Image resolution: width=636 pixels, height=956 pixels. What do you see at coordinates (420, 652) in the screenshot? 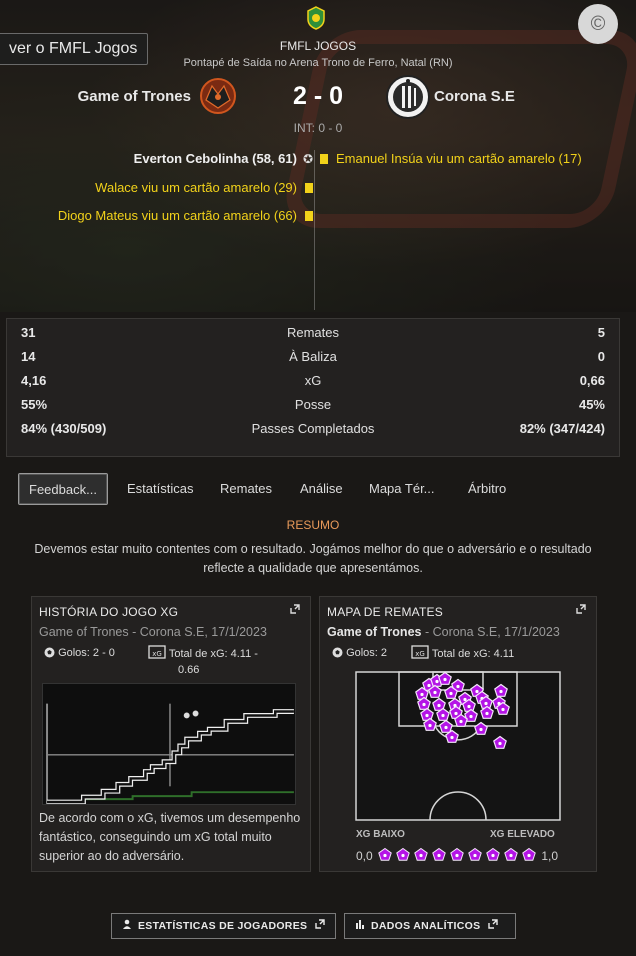
I see `xg-icon: xG` at bounding box center [420, 652].